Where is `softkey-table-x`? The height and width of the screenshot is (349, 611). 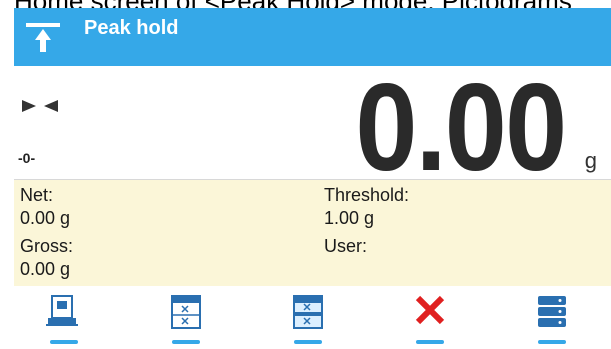
softkey-table-x is located at coordinates (186, 318).